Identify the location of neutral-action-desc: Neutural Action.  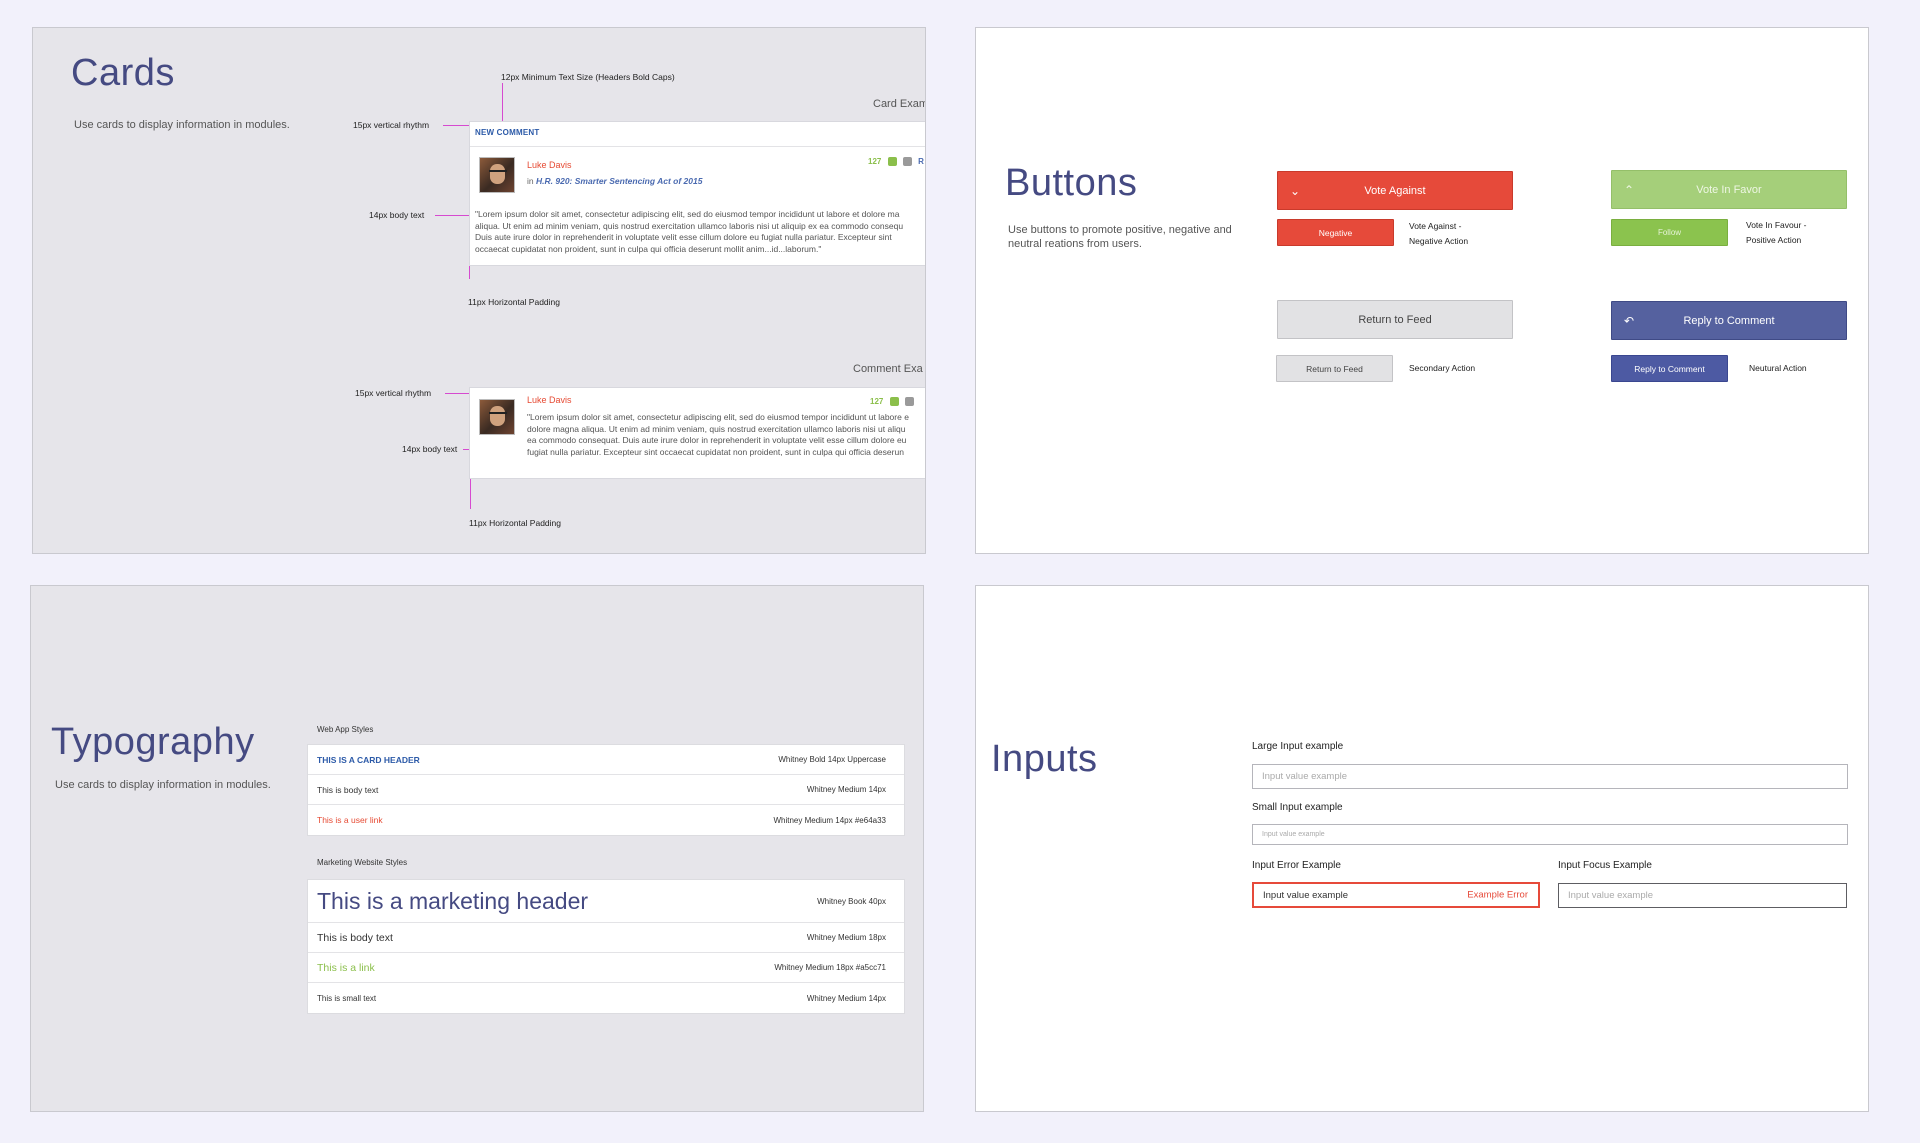
(1778, 368).